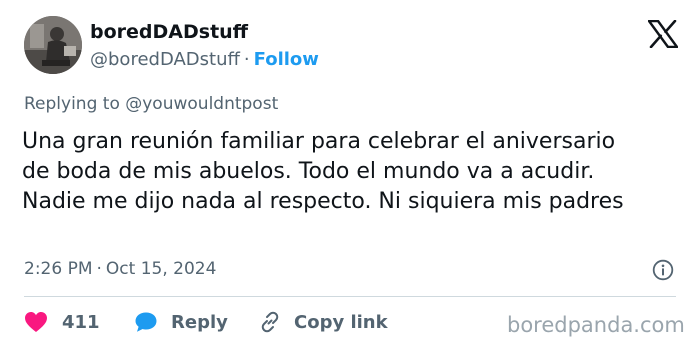 This screenshot has height=348, width=700. I want to click on reply-button: Reply, so click(181, 322).